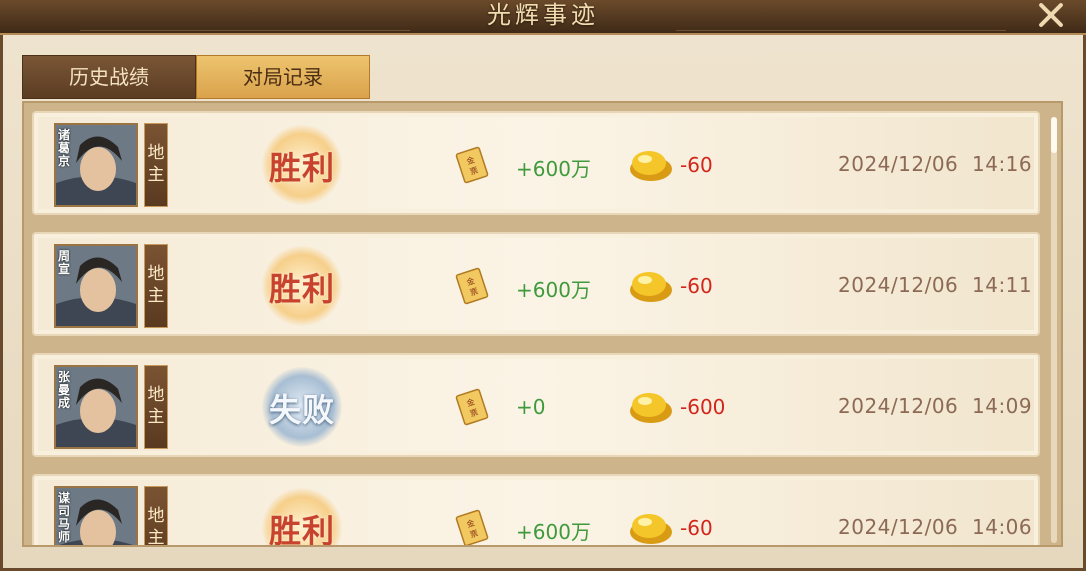 This screenshot has width=1086, height=571. I want to click on ingot-change: -600, so click(703, 407).